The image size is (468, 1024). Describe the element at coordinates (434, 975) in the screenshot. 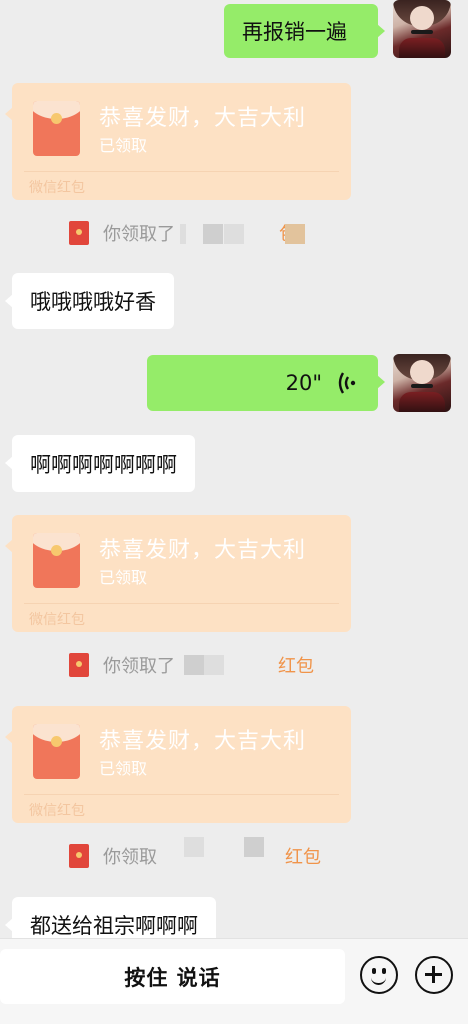

I see `plus-icon` at that location.